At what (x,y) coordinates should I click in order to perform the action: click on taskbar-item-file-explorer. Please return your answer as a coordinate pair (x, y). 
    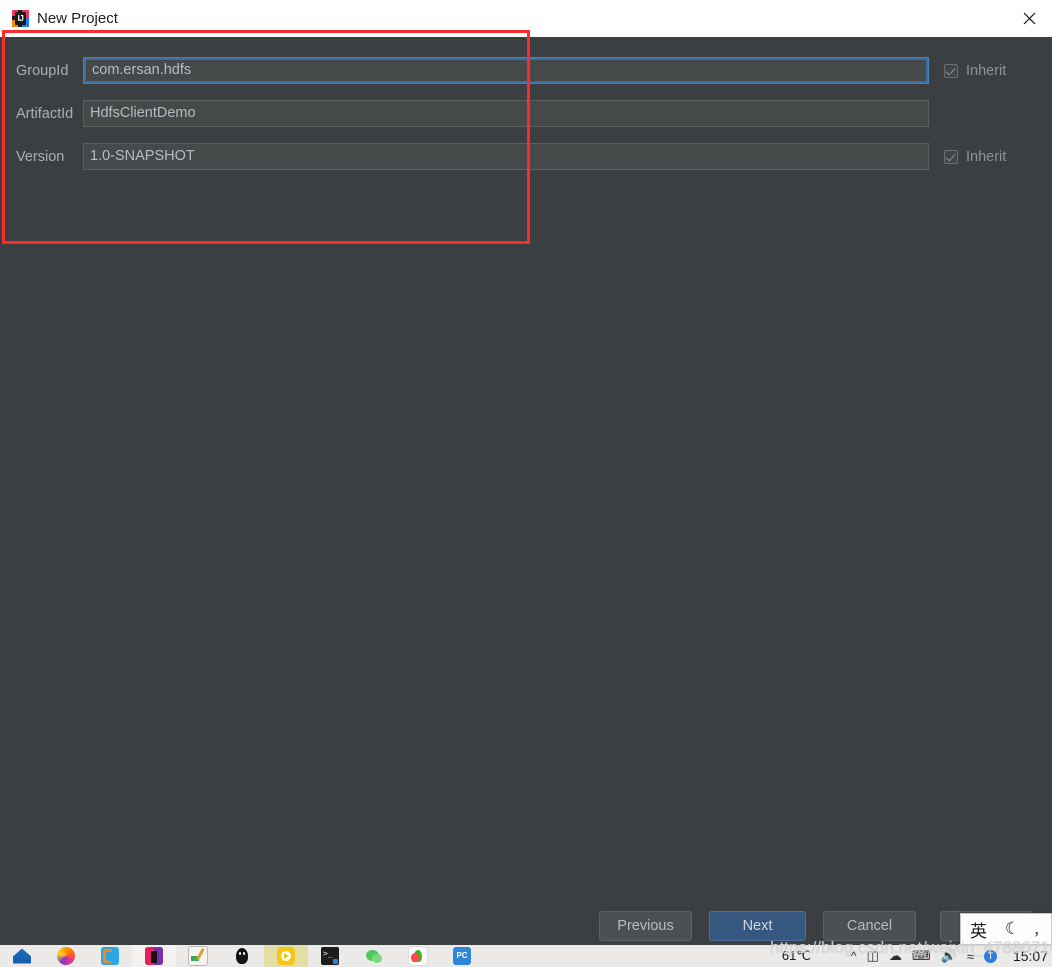
    Looking at the image, I should click on (22, 956).